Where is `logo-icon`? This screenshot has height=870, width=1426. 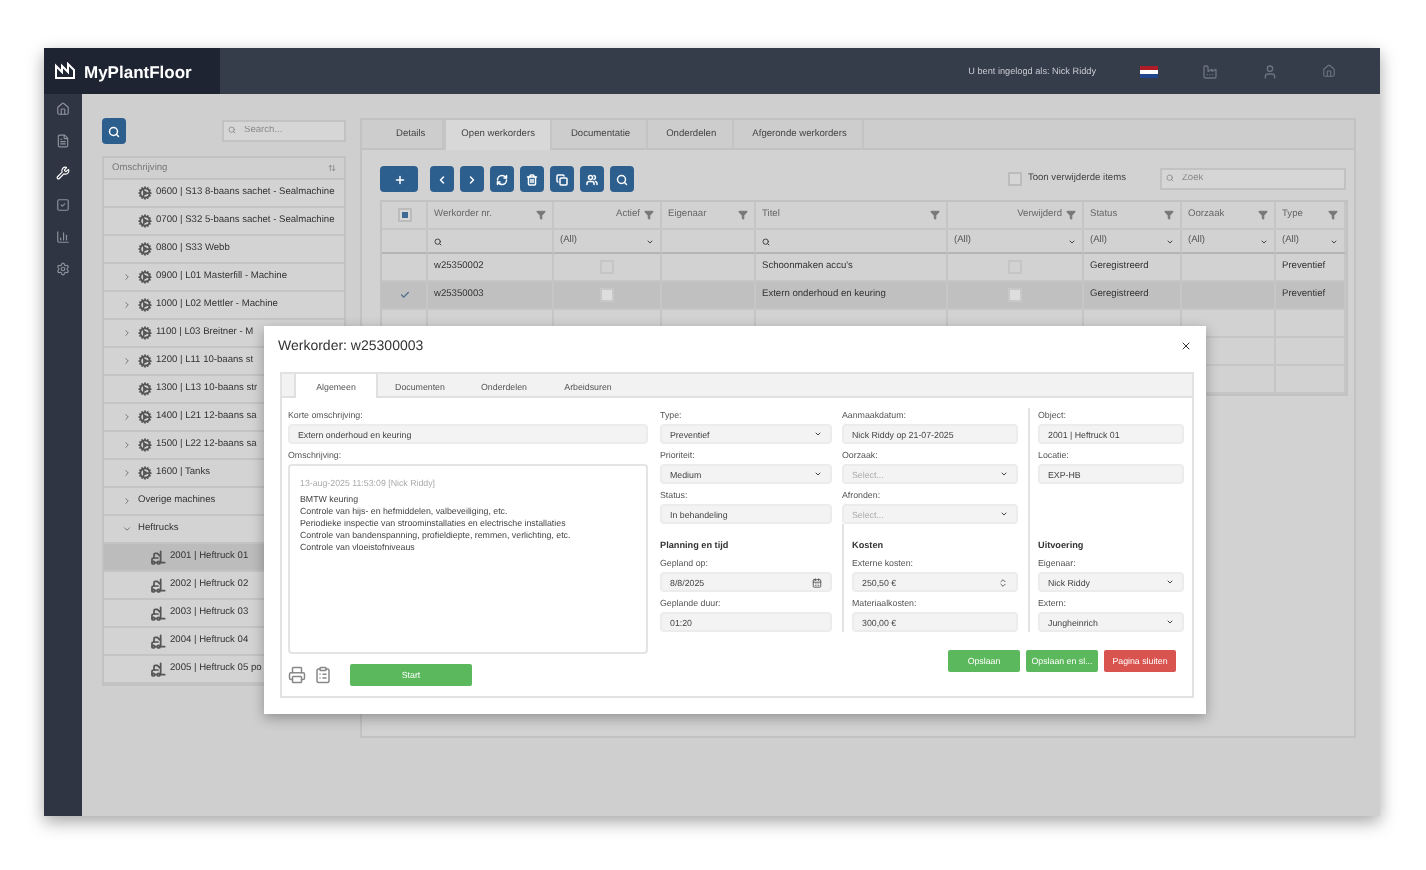 logo-icon is located at coordinates (65, 71).